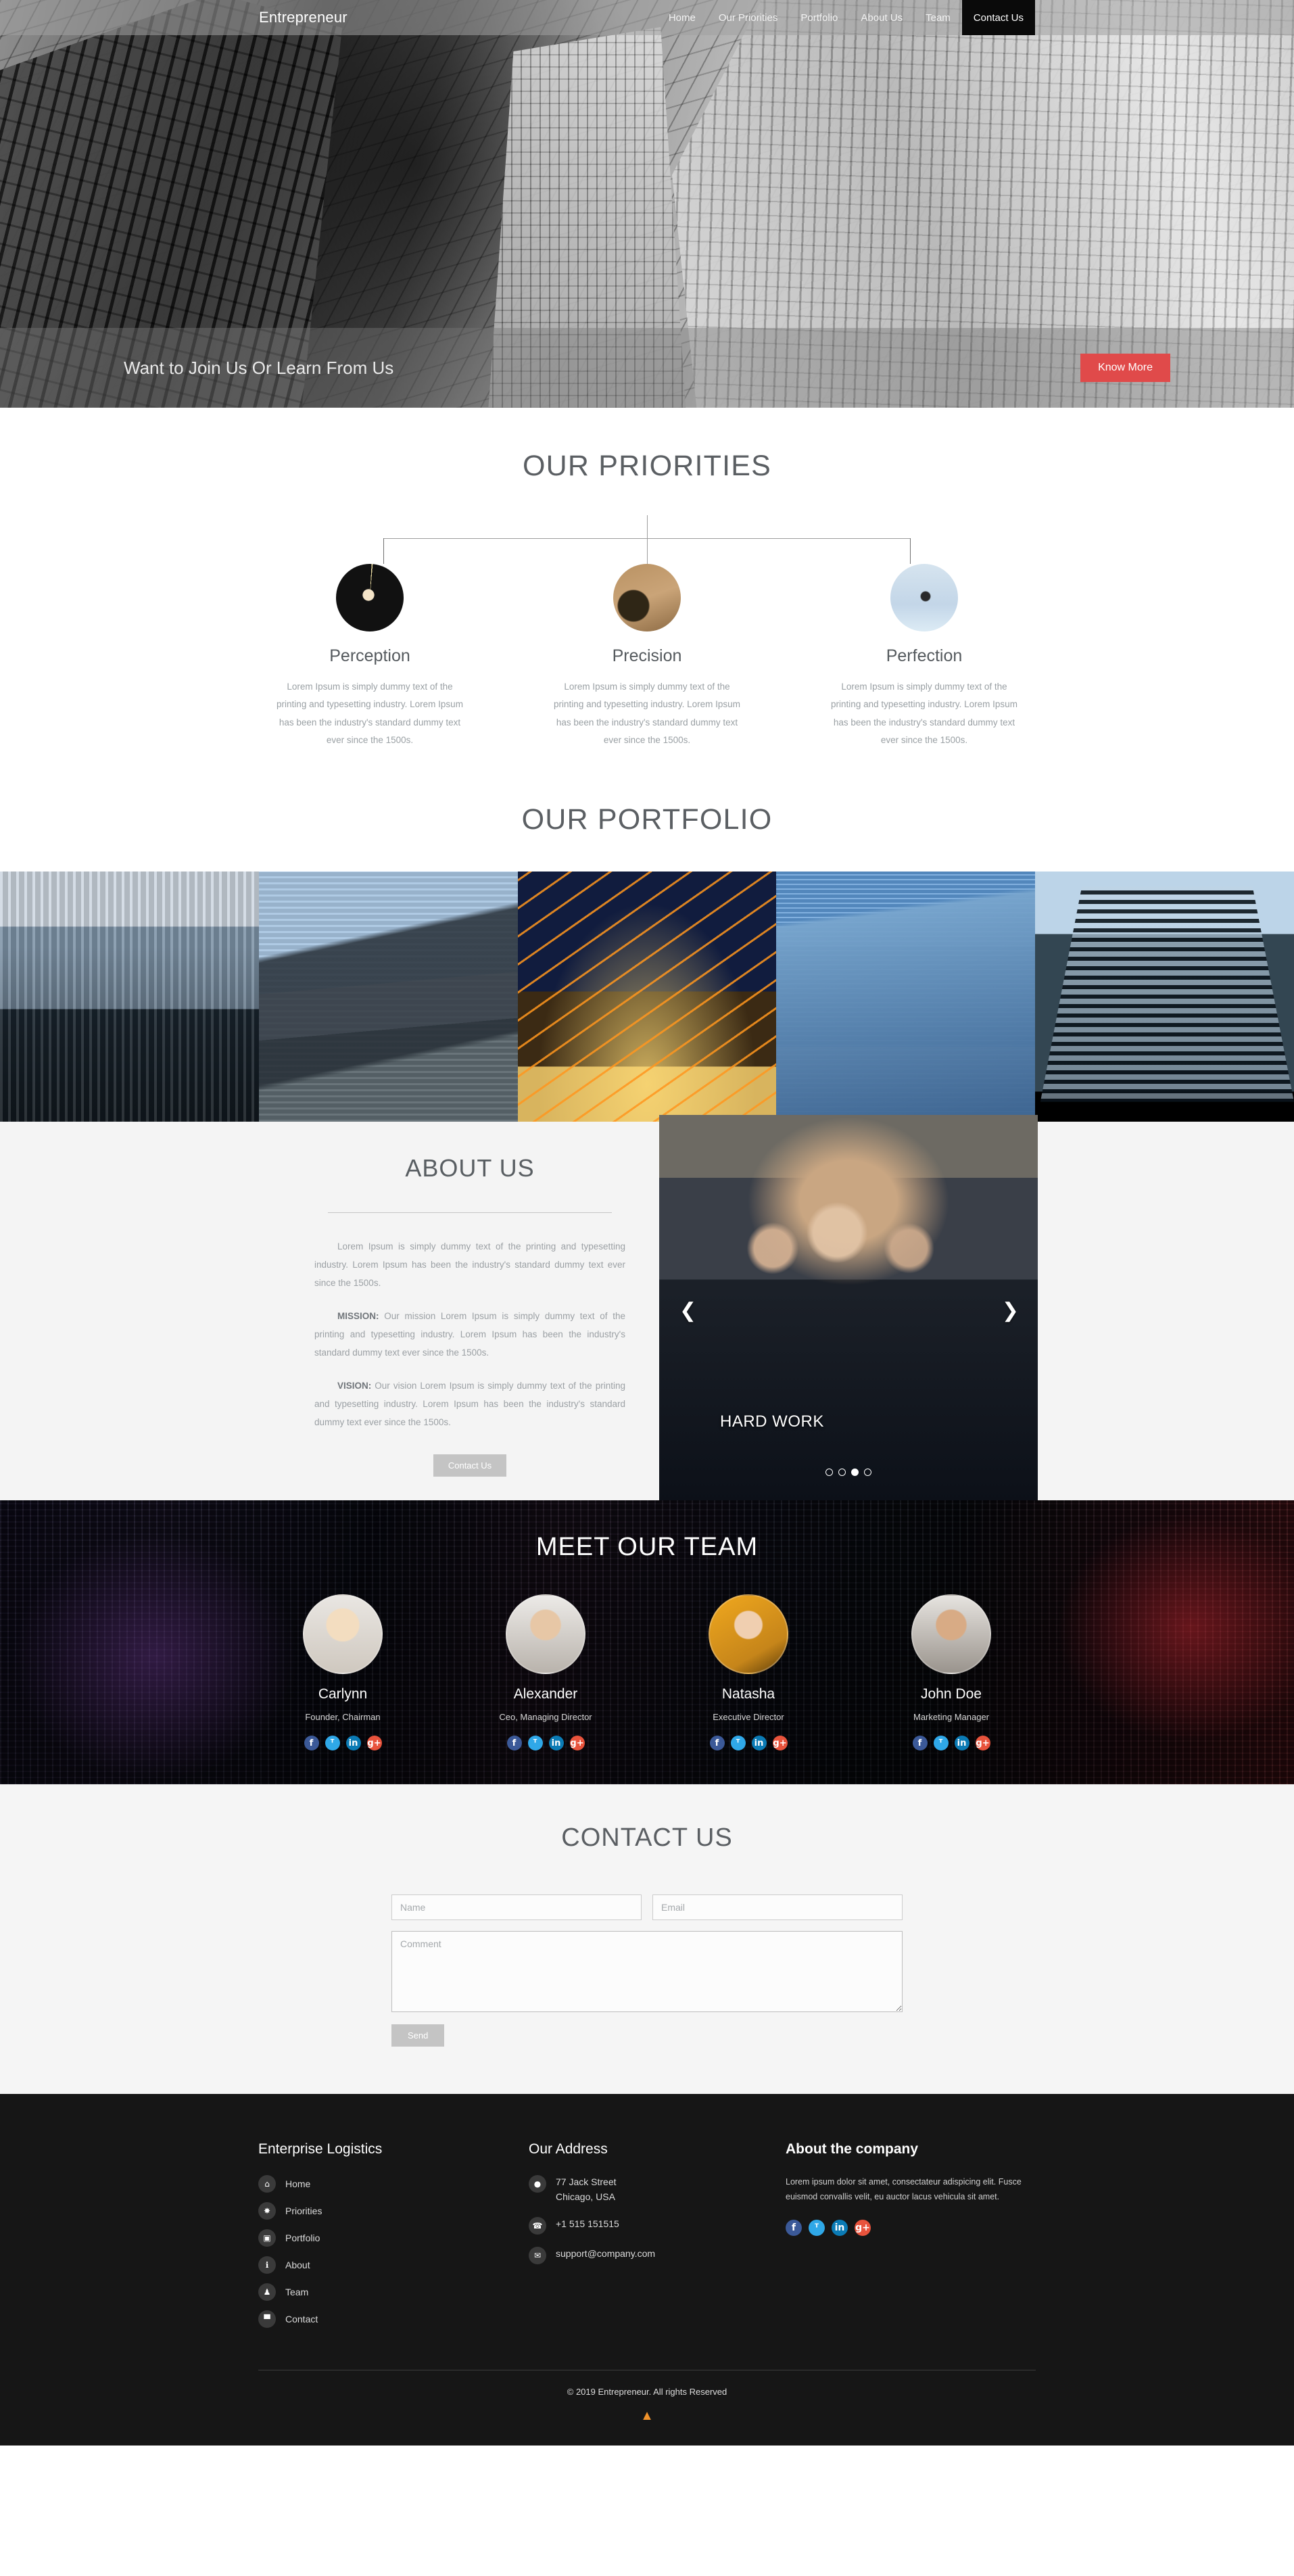 The image size is (1294, 2576). I want to click on name-input, so click(516, 1907).